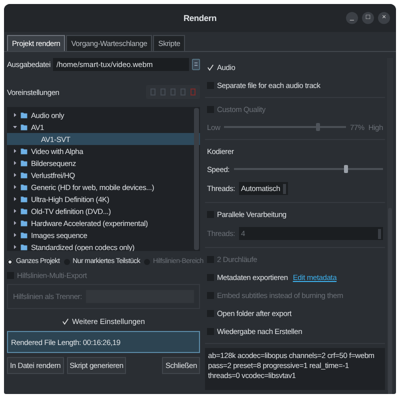 This screenshot has width=400, height=400. What do you see at coordinates (200, 18) in the screenshot?
I see `window-title: Rendern` at bounding box center [200, 18].